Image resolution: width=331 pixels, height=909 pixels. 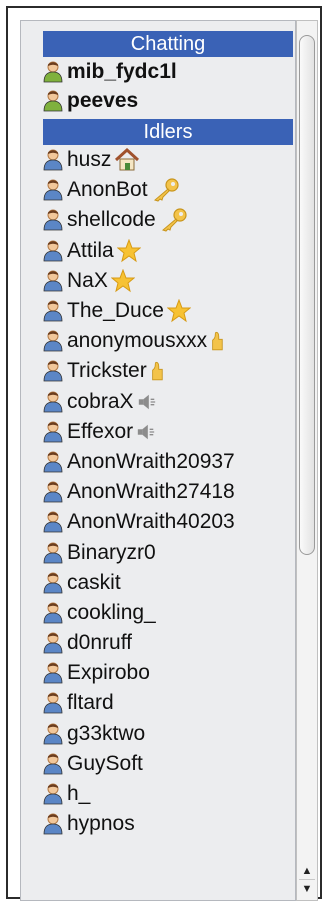 I want to click on home-icon, so click(x=127, y=160).